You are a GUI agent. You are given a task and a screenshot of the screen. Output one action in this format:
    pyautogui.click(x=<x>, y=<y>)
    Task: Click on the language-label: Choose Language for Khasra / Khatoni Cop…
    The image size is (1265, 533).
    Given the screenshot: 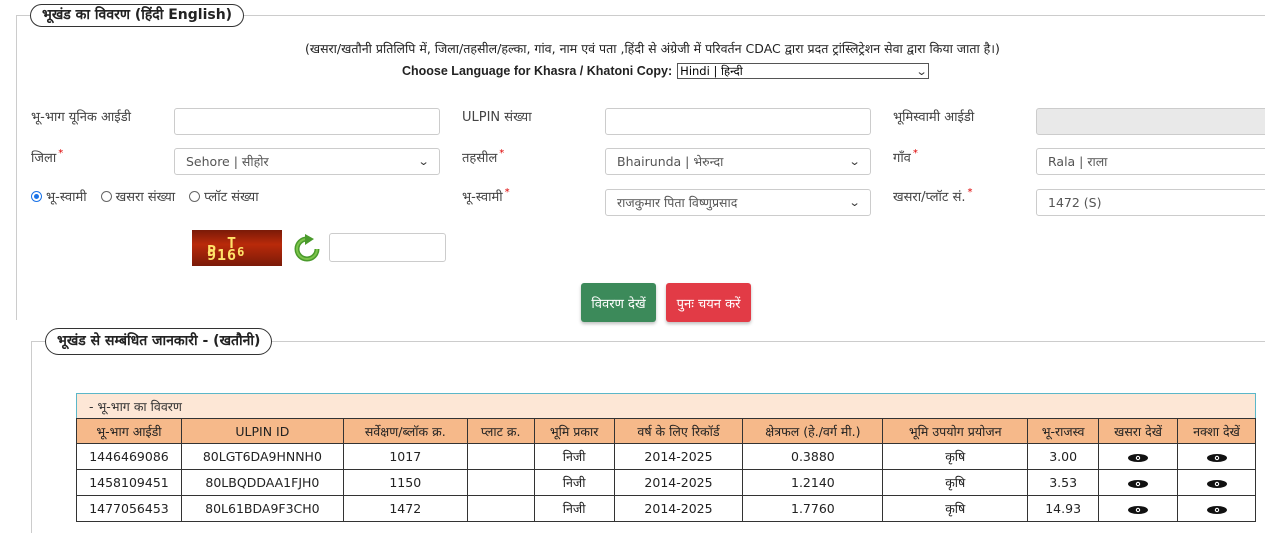 What is the action you would take?
    pyautogui.click(x=537, y=71)
    